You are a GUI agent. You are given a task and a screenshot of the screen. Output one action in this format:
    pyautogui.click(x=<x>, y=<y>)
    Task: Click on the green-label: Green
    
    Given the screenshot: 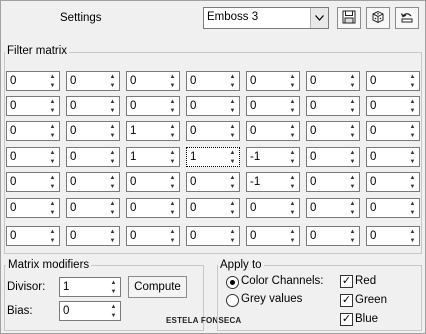 What is the action you would take?
    pyautogui.click(x=371, y=300)
    